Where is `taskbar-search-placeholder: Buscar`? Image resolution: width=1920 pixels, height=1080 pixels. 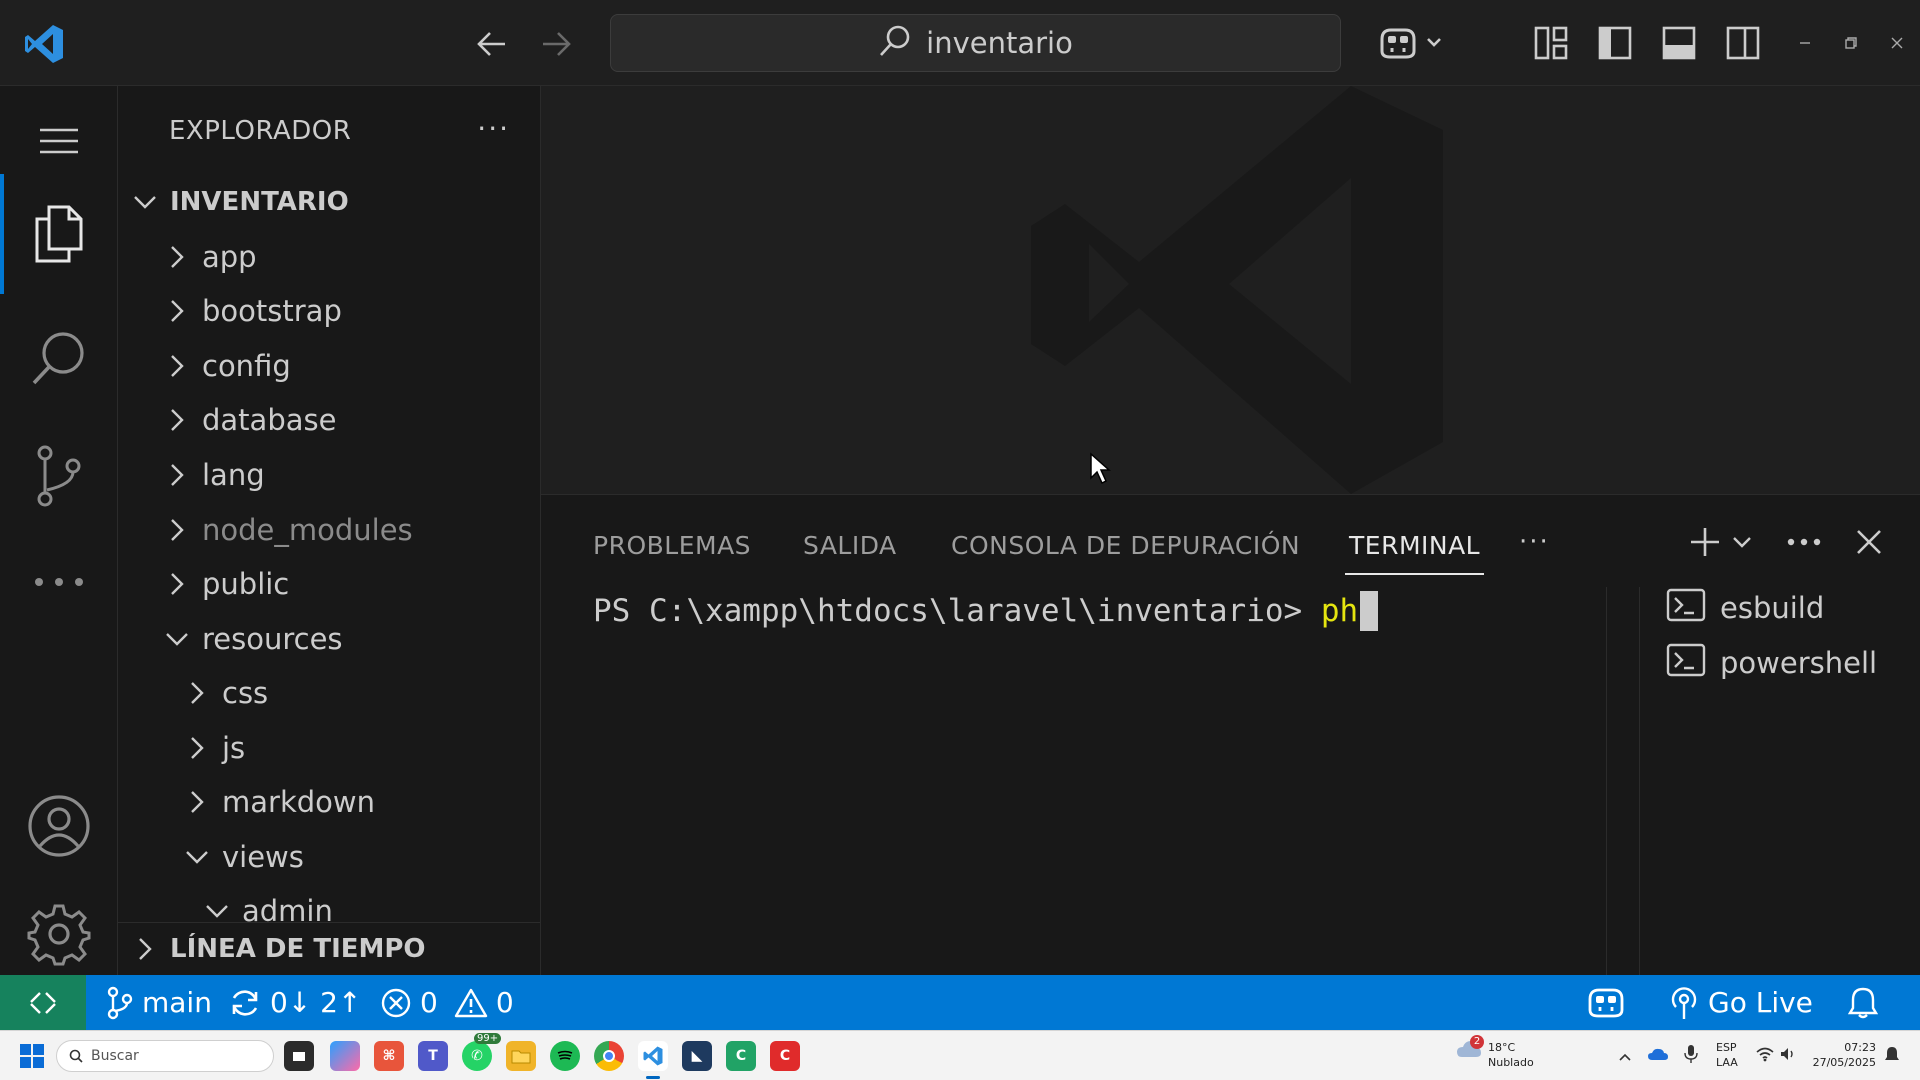
taskbar-search-placeholder: Buscar is located at coordinates (115, 1056).